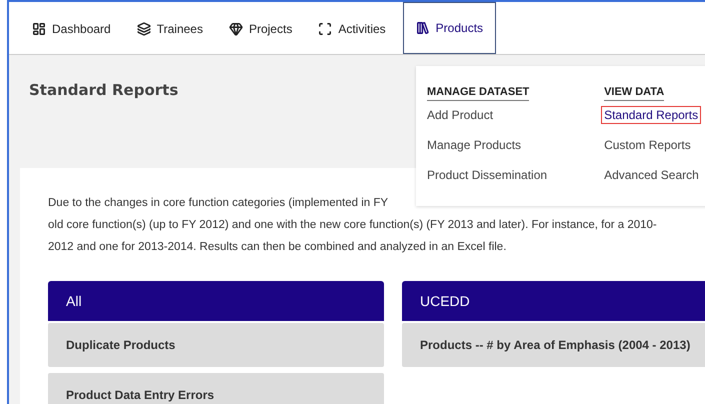  I want to click on nav-tab: Products, so click(449, 28).